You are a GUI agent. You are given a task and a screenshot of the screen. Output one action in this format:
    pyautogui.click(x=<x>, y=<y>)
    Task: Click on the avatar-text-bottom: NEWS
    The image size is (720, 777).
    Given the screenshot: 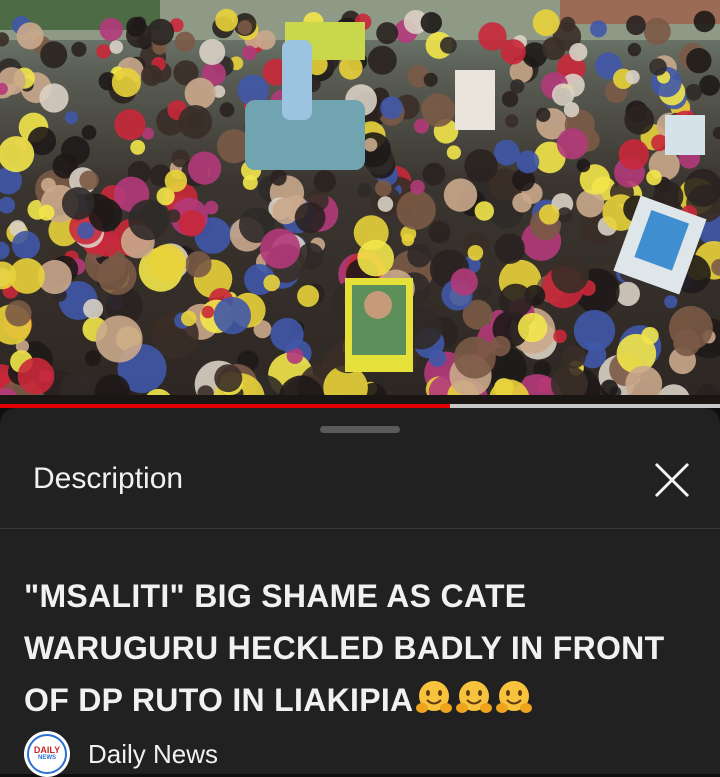 What is the action you would take?
    pyautogui.click(x=47, y=758)
    